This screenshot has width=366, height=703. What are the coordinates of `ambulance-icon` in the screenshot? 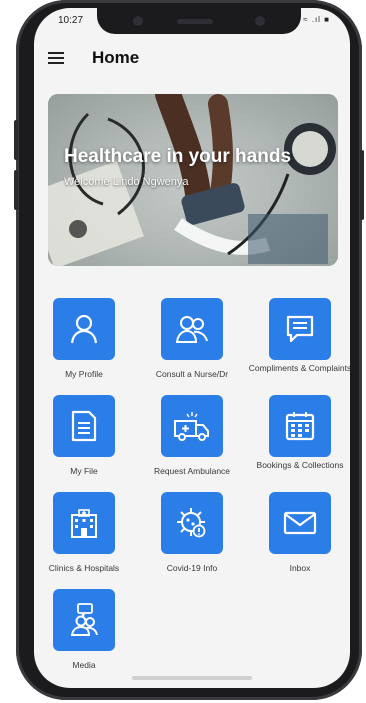 It's located at (192, 426).